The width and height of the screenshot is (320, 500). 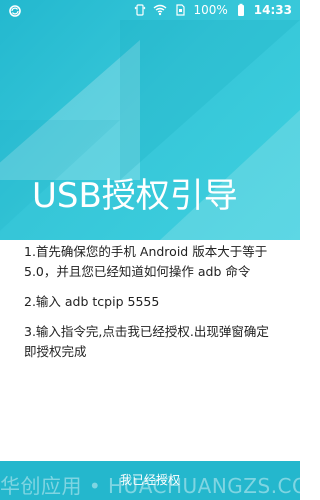 I want to click on sim-icon, so click(x=180, y=10).